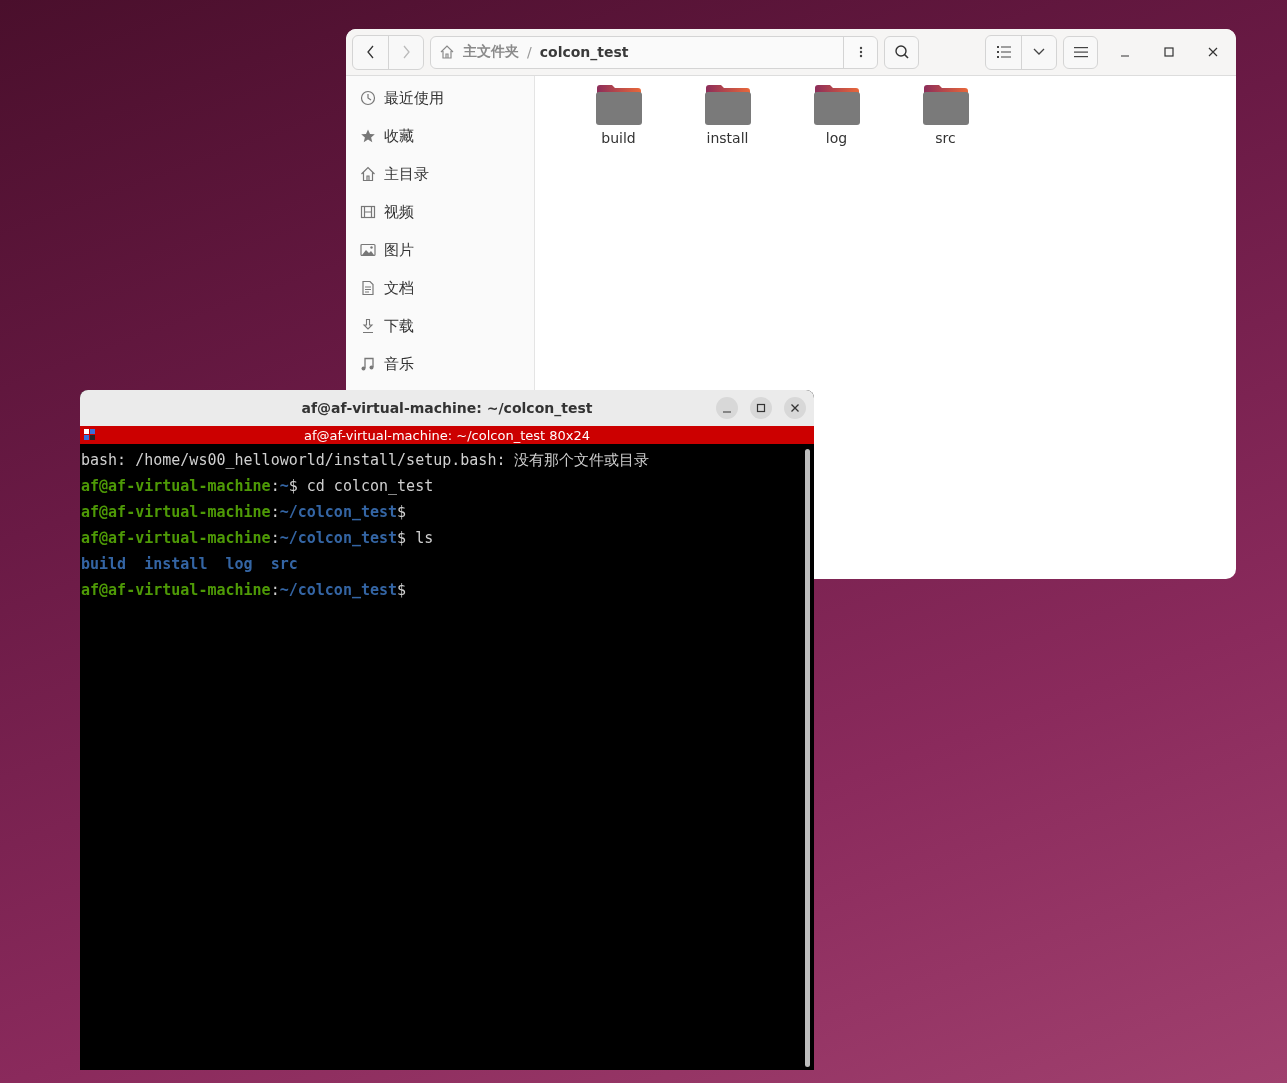  Describe the element at coordinates (727, 408) in the screenshot. I see `minimize-button` at that location.